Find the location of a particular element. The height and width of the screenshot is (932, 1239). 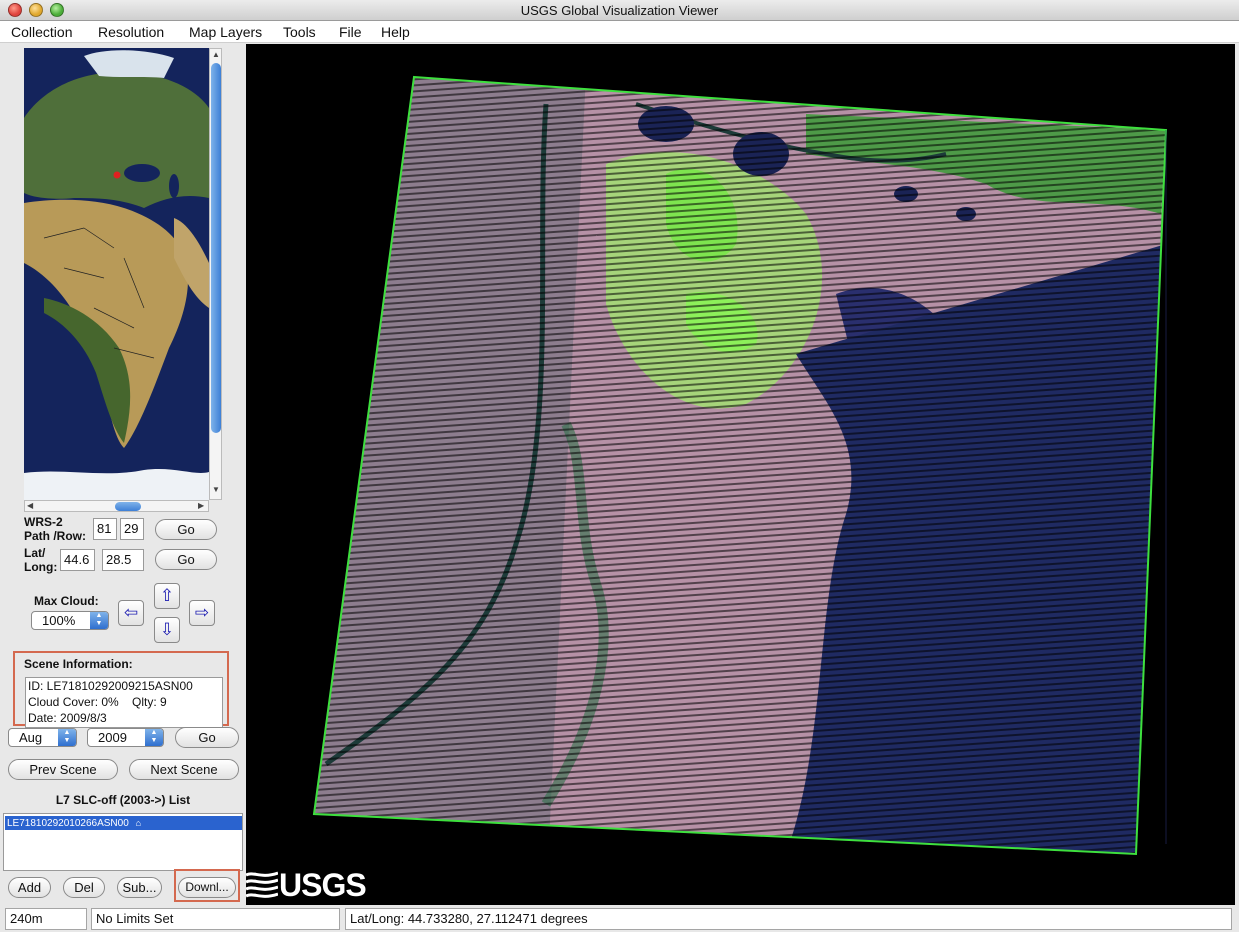

scene-list-title: L7 SLC-off (2003->) List is located at coordinates (123, 800).